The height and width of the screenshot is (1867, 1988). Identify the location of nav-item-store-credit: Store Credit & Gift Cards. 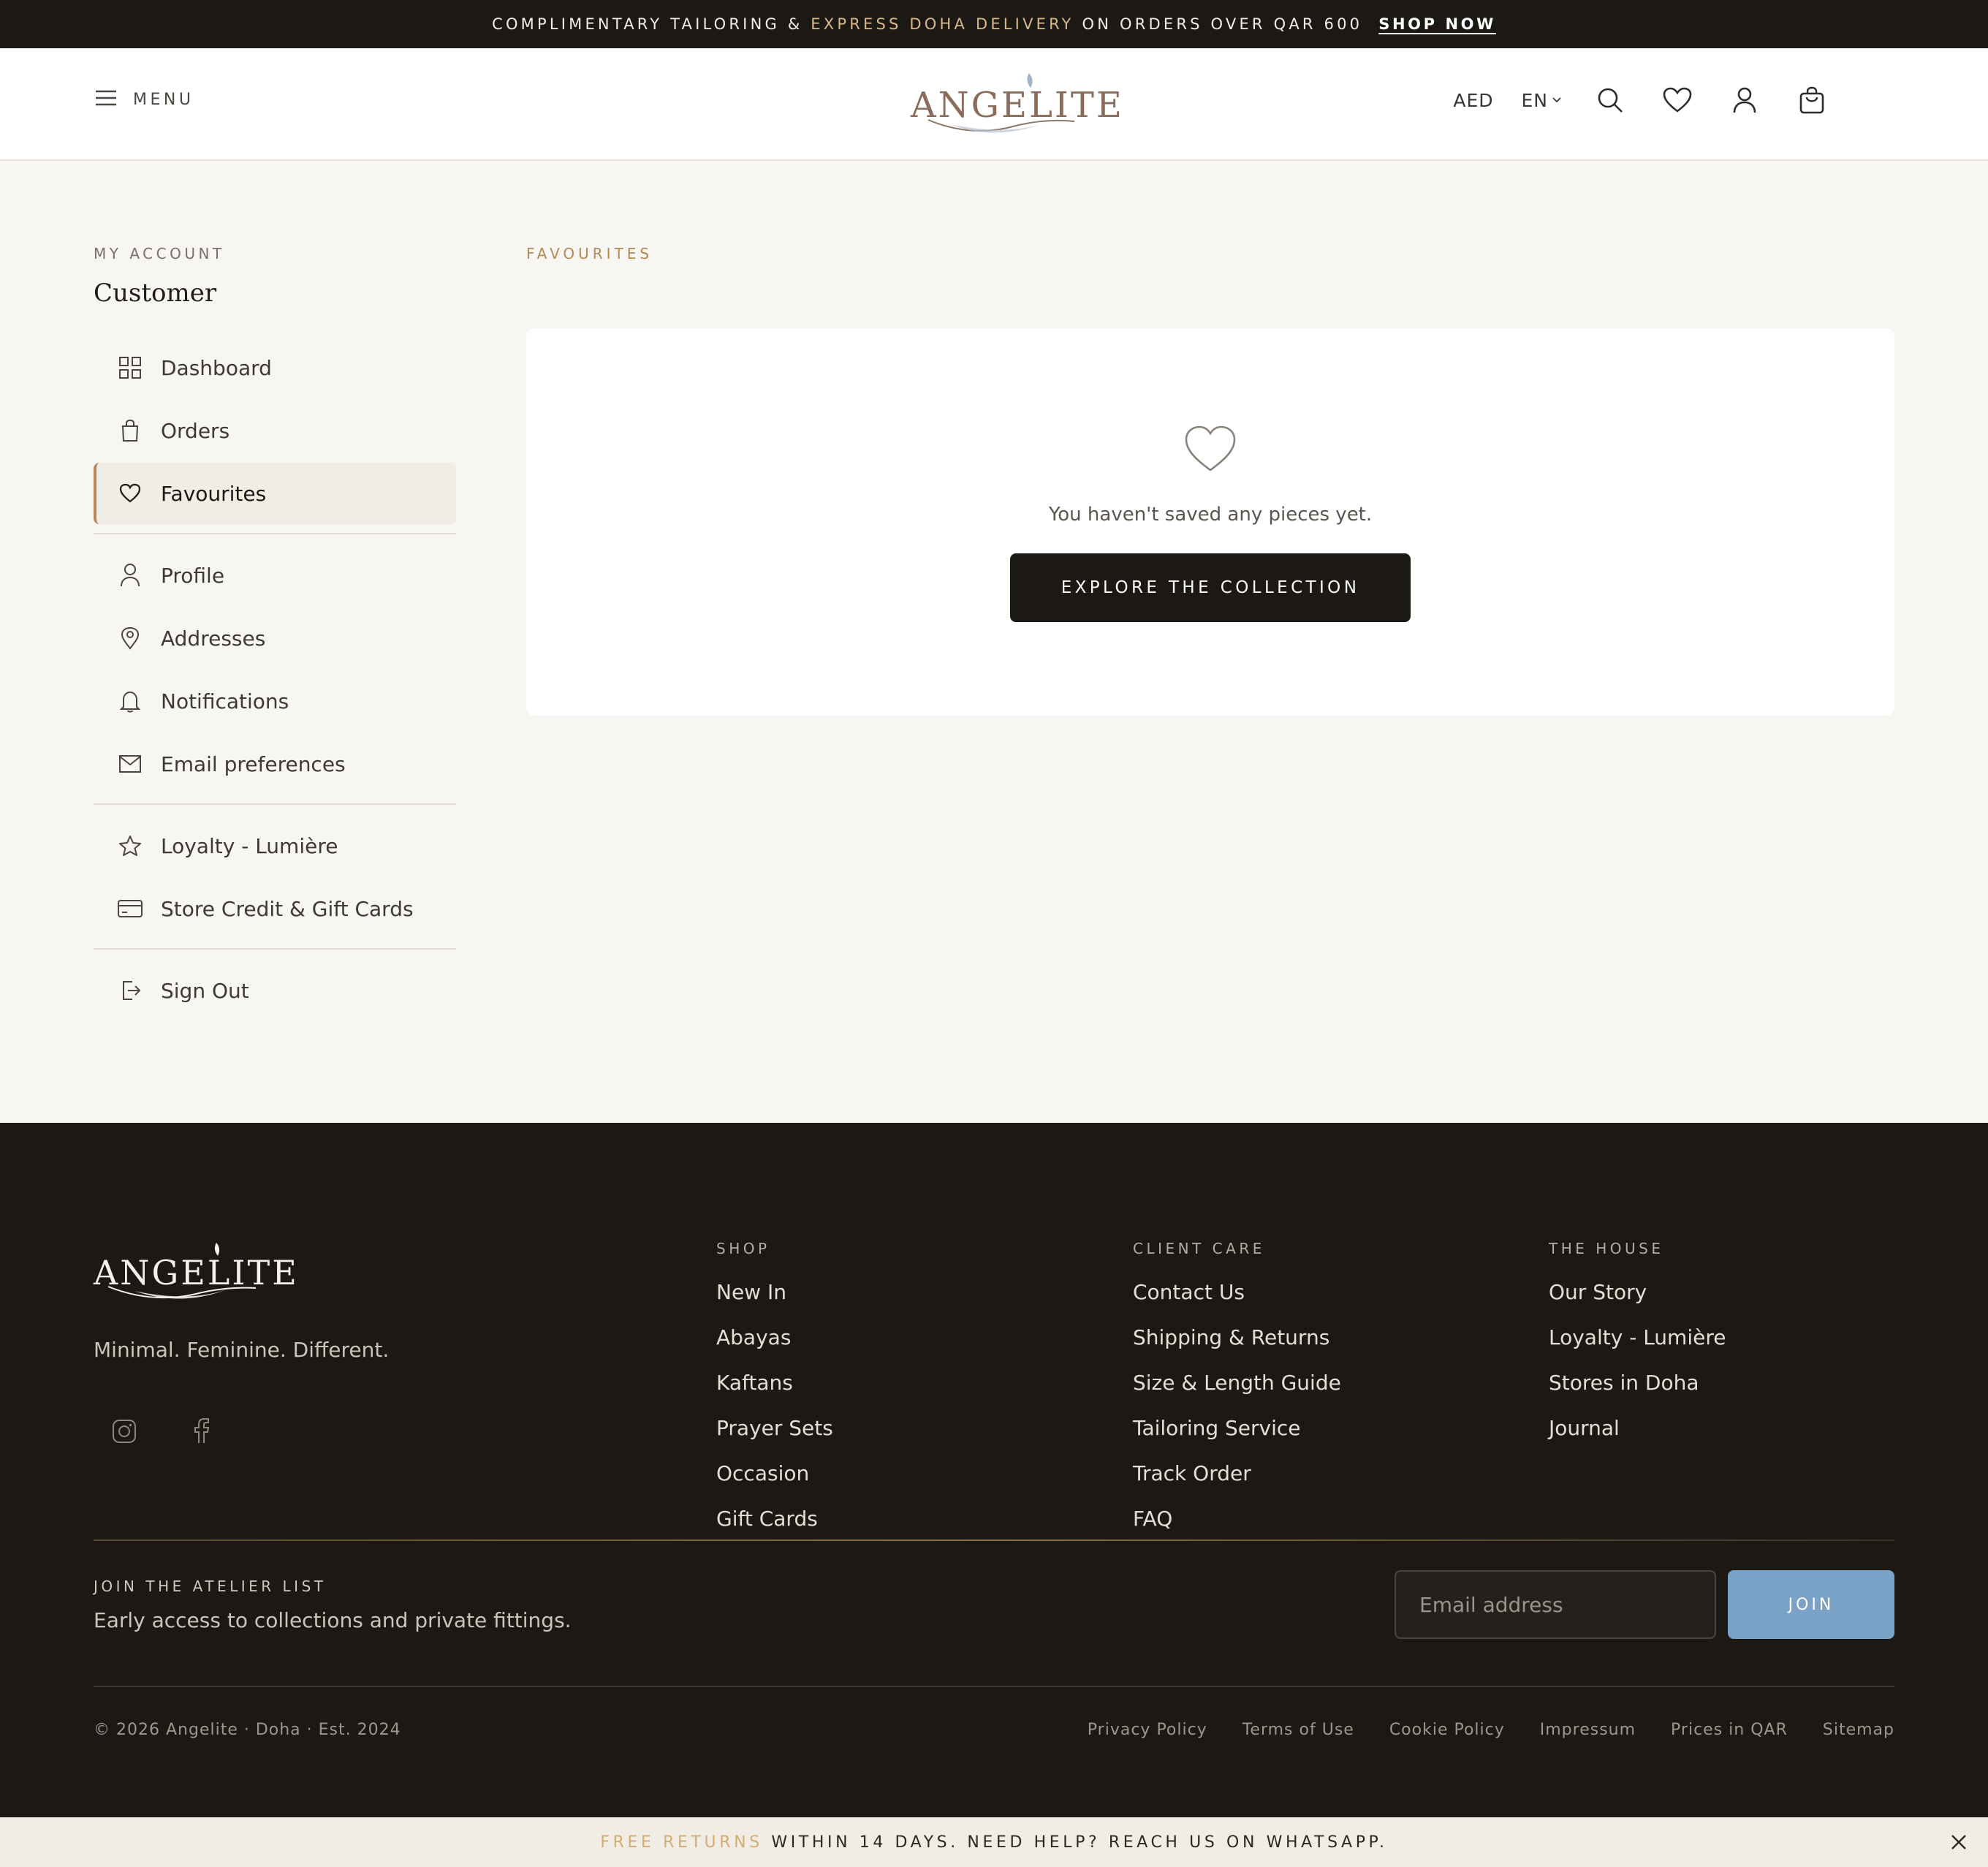
(275, 908).